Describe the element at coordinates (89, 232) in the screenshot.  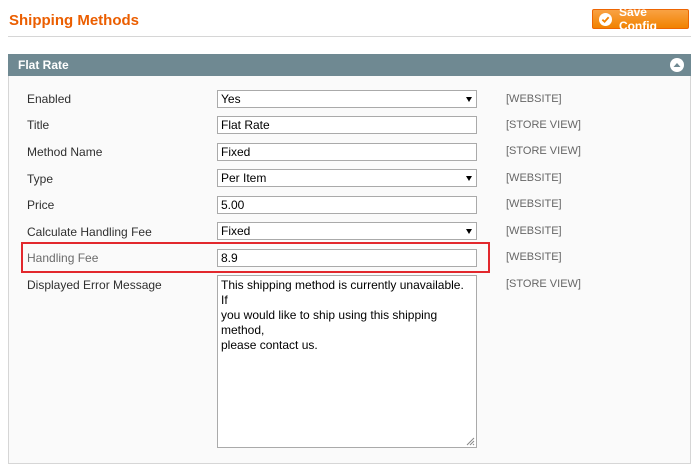
I see `calc-handling-fee-label: Calculate Handling Fee` at that location.